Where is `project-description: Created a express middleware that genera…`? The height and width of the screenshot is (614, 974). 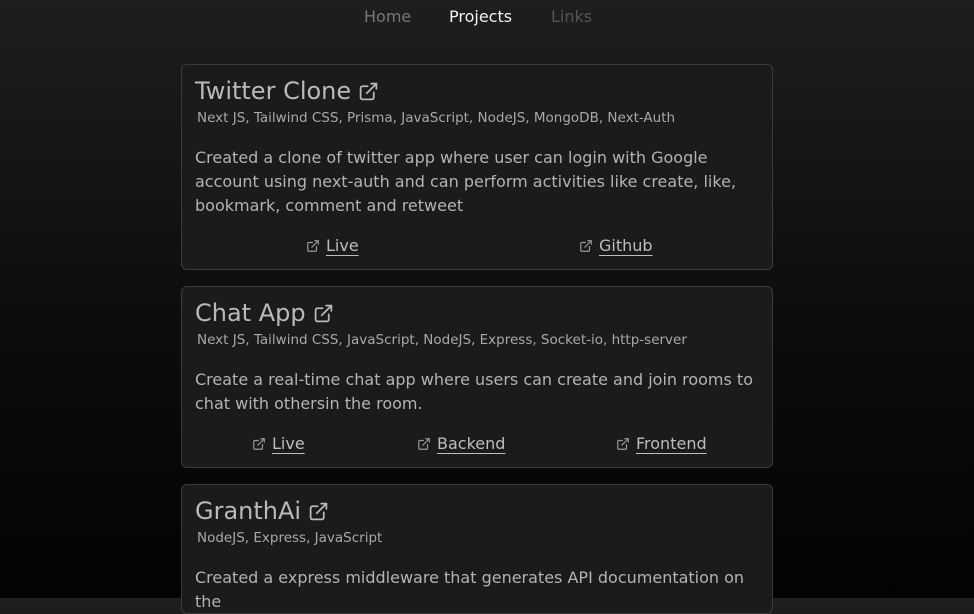 project-description: Created a express middleware that genera… is located at coordinates (470, 589).